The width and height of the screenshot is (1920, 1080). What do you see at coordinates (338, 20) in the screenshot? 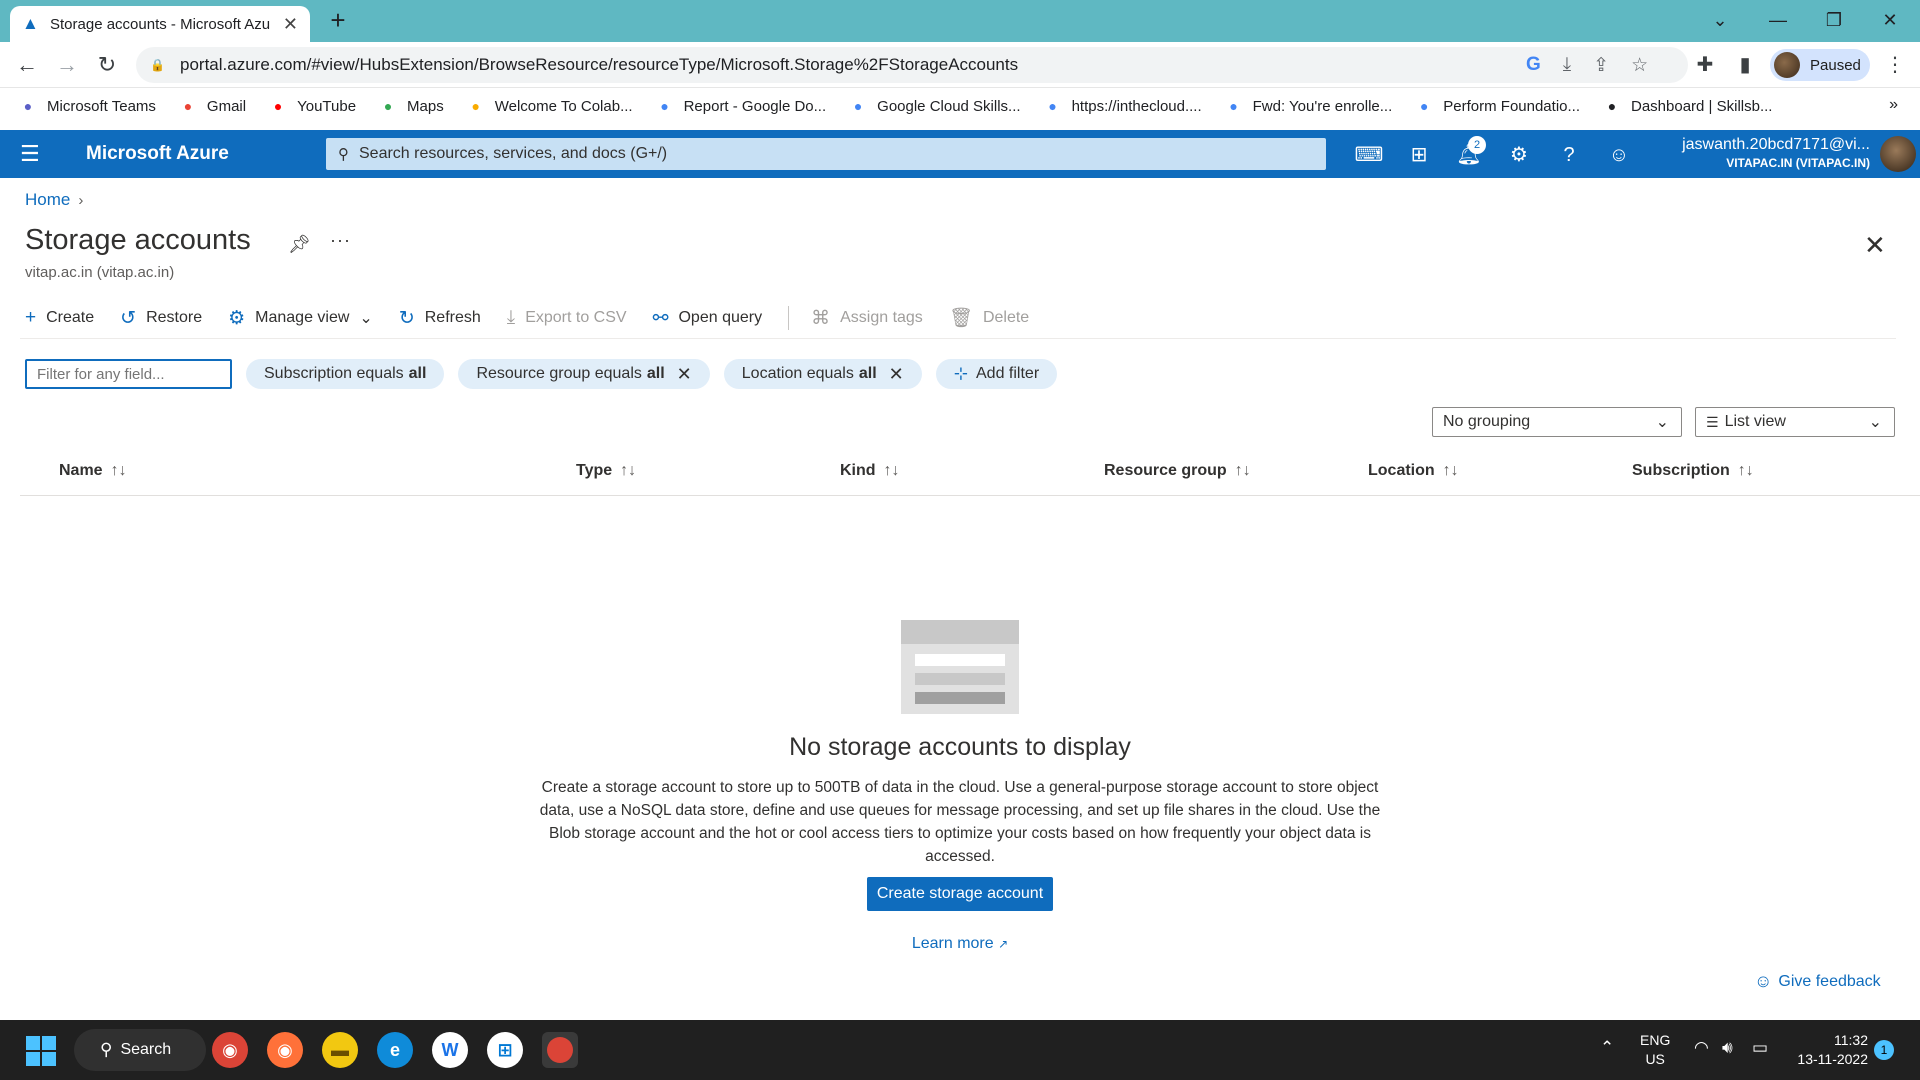
I see `new-tab-icon: +` at bounding box center [338, 20].